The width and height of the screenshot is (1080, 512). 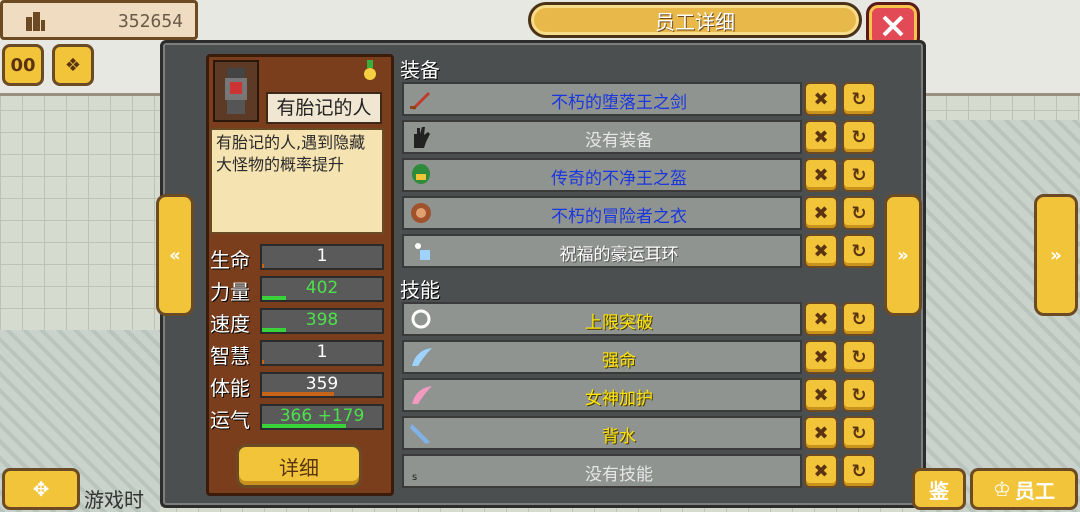 I want to click on stat-label: 智慧, so click(x=230, y=356).